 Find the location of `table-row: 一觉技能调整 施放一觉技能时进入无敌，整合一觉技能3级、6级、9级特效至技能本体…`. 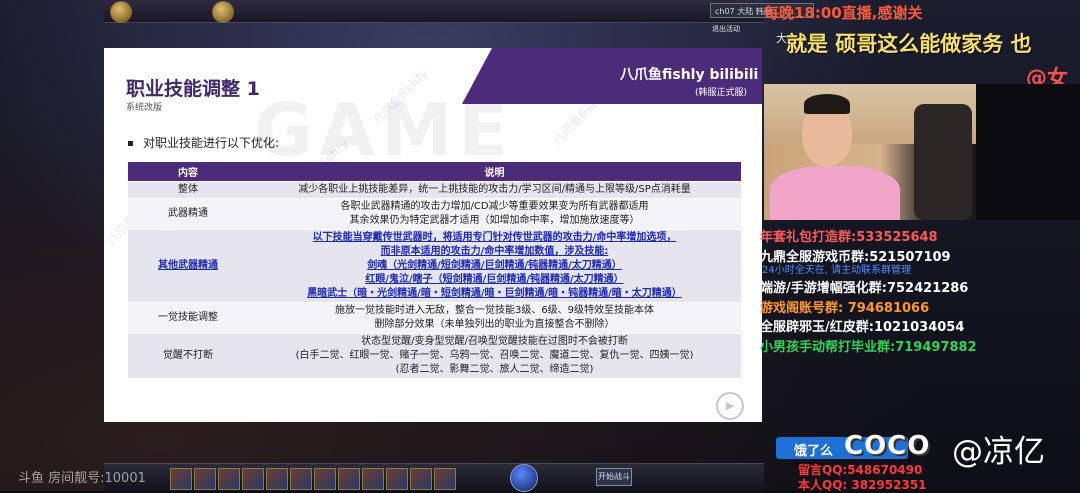

table-row: 一觉技能调整 施放一觉技能时进入无敌，整合一觉技能3级、6级、9级特效至技能本体… is located at coordinates (434, 318).